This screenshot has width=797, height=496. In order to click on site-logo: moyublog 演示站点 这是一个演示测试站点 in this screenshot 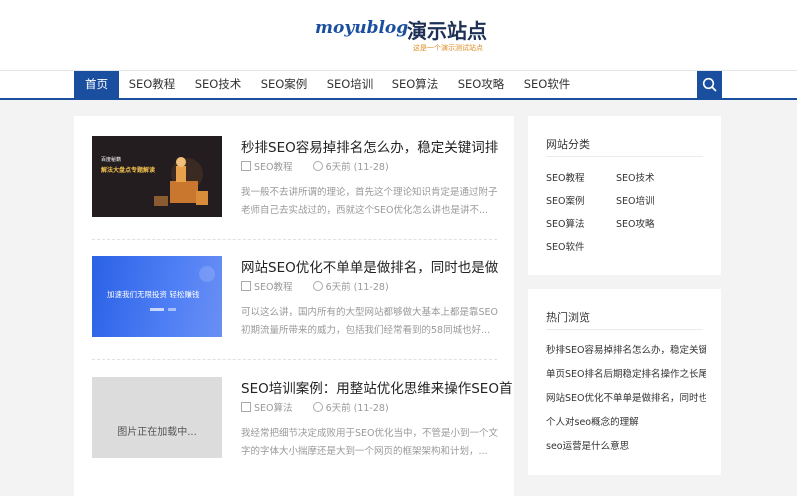, I will do `click(415, 38)`.